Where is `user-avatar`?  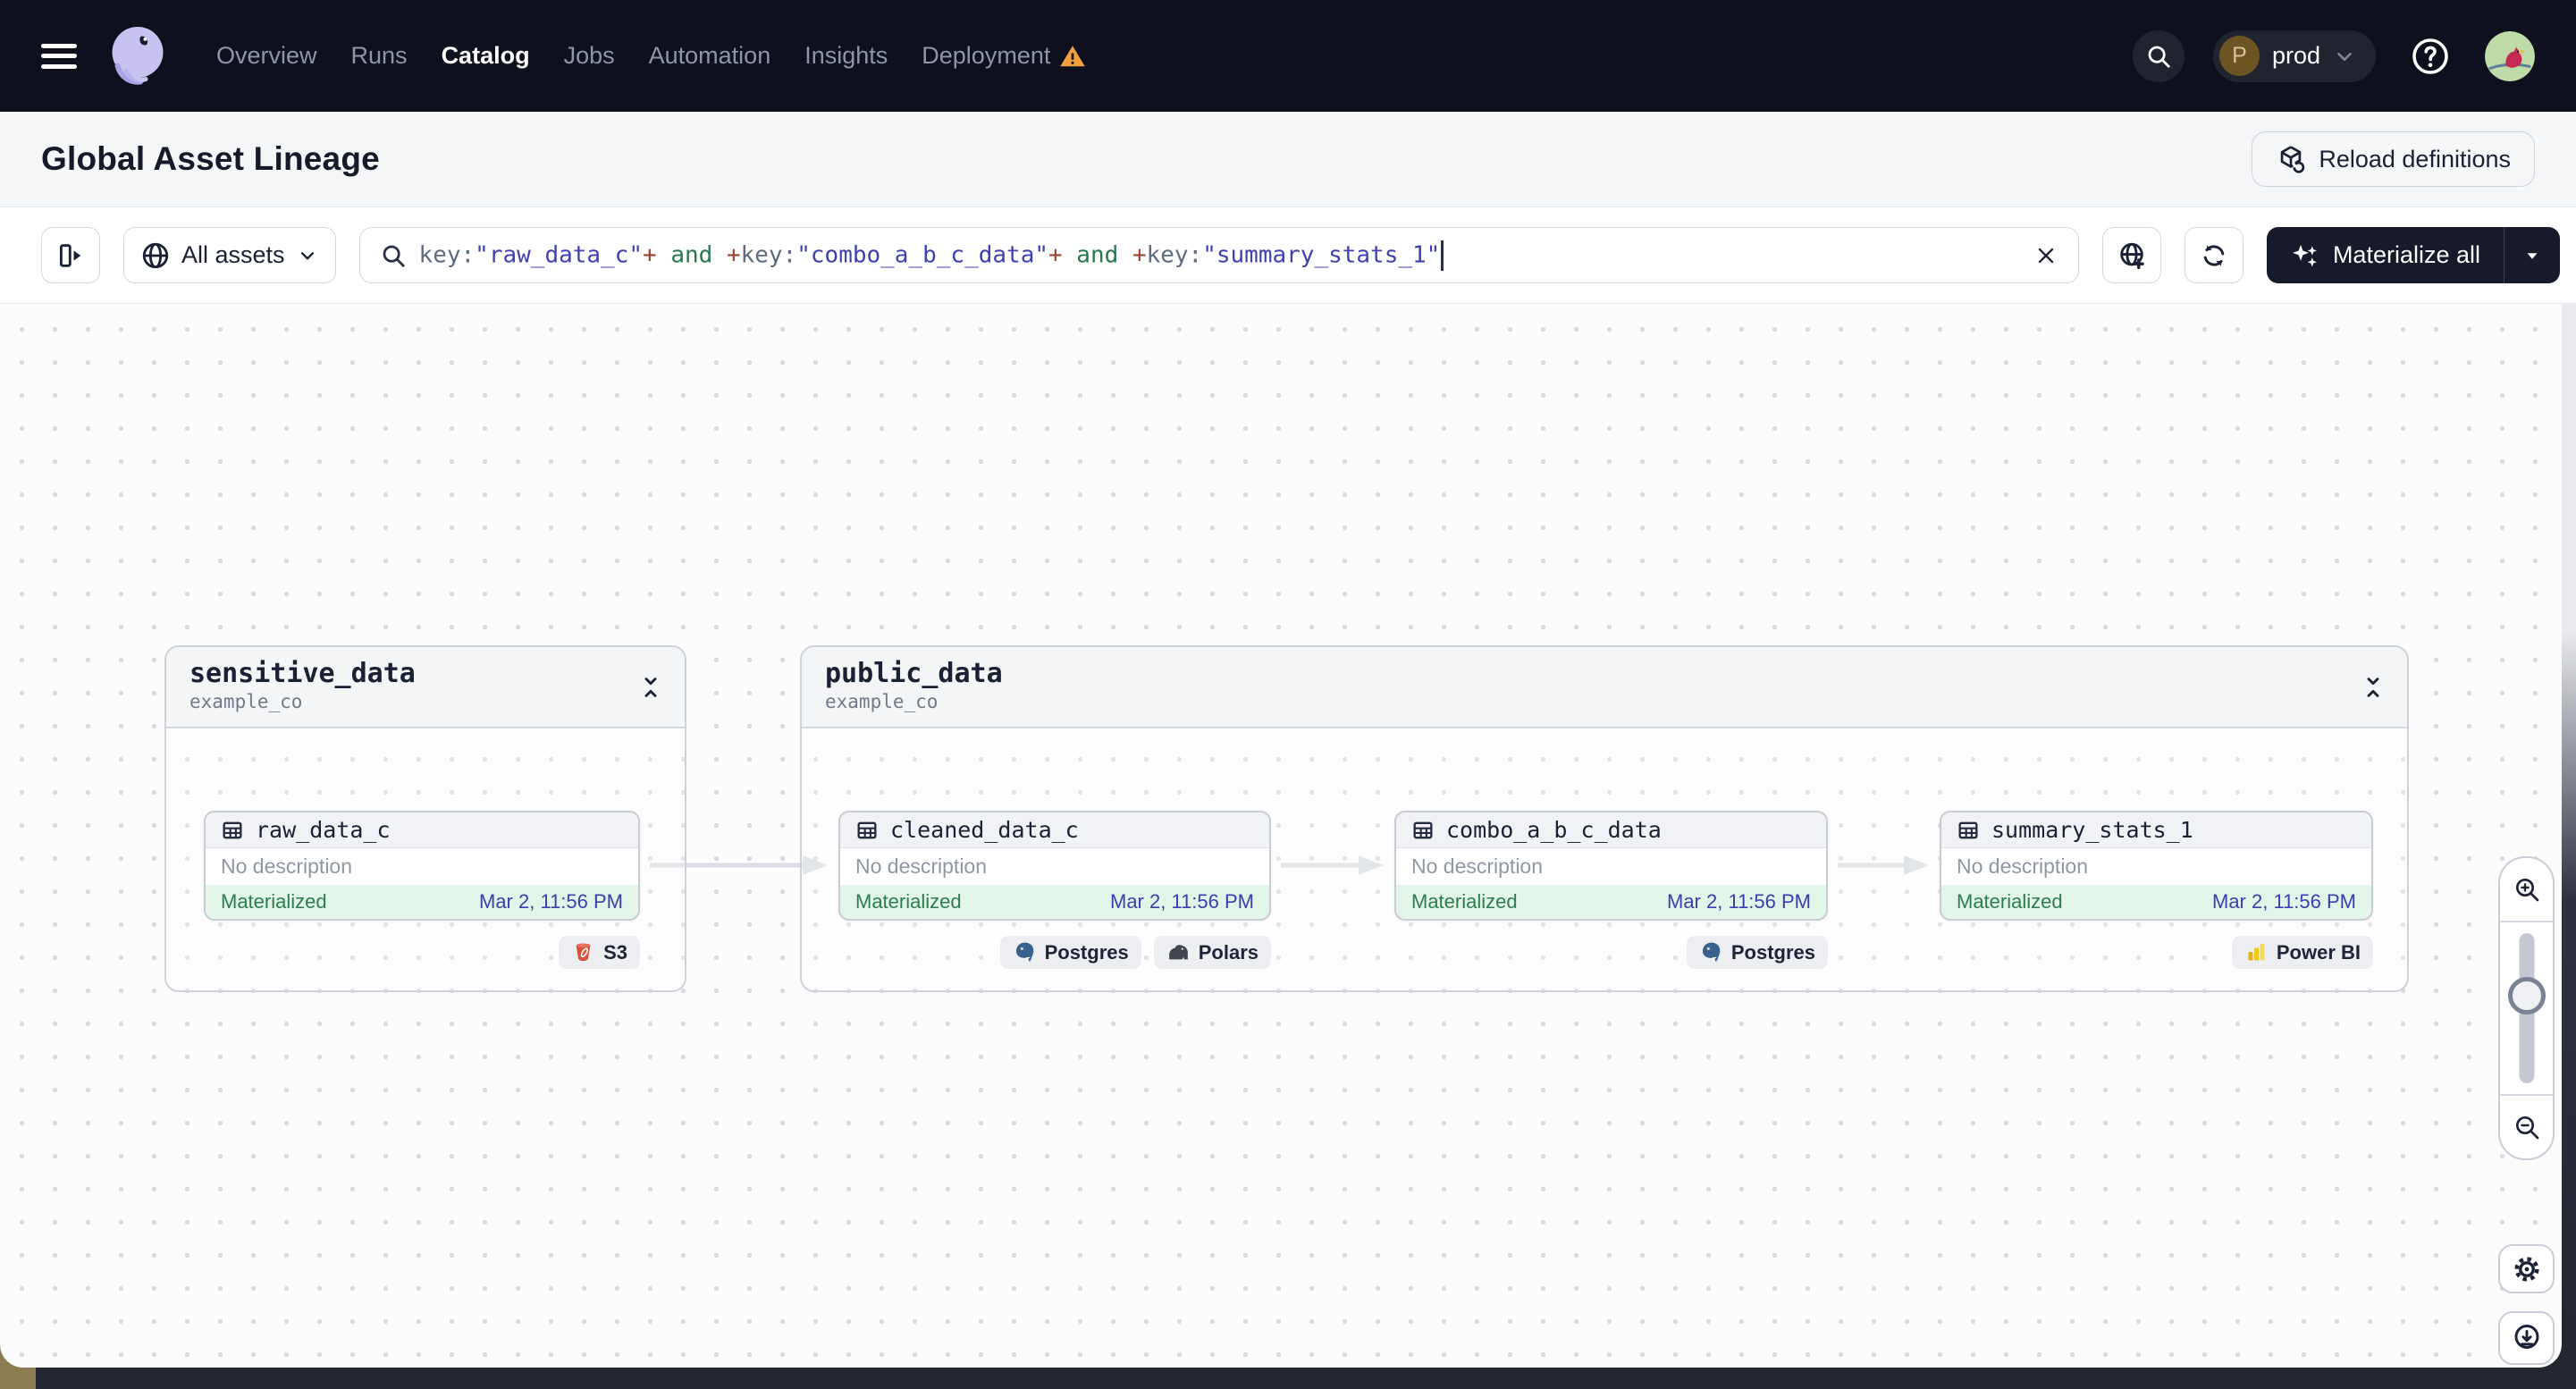 user-avatar is located at coordinates (2510, 55).